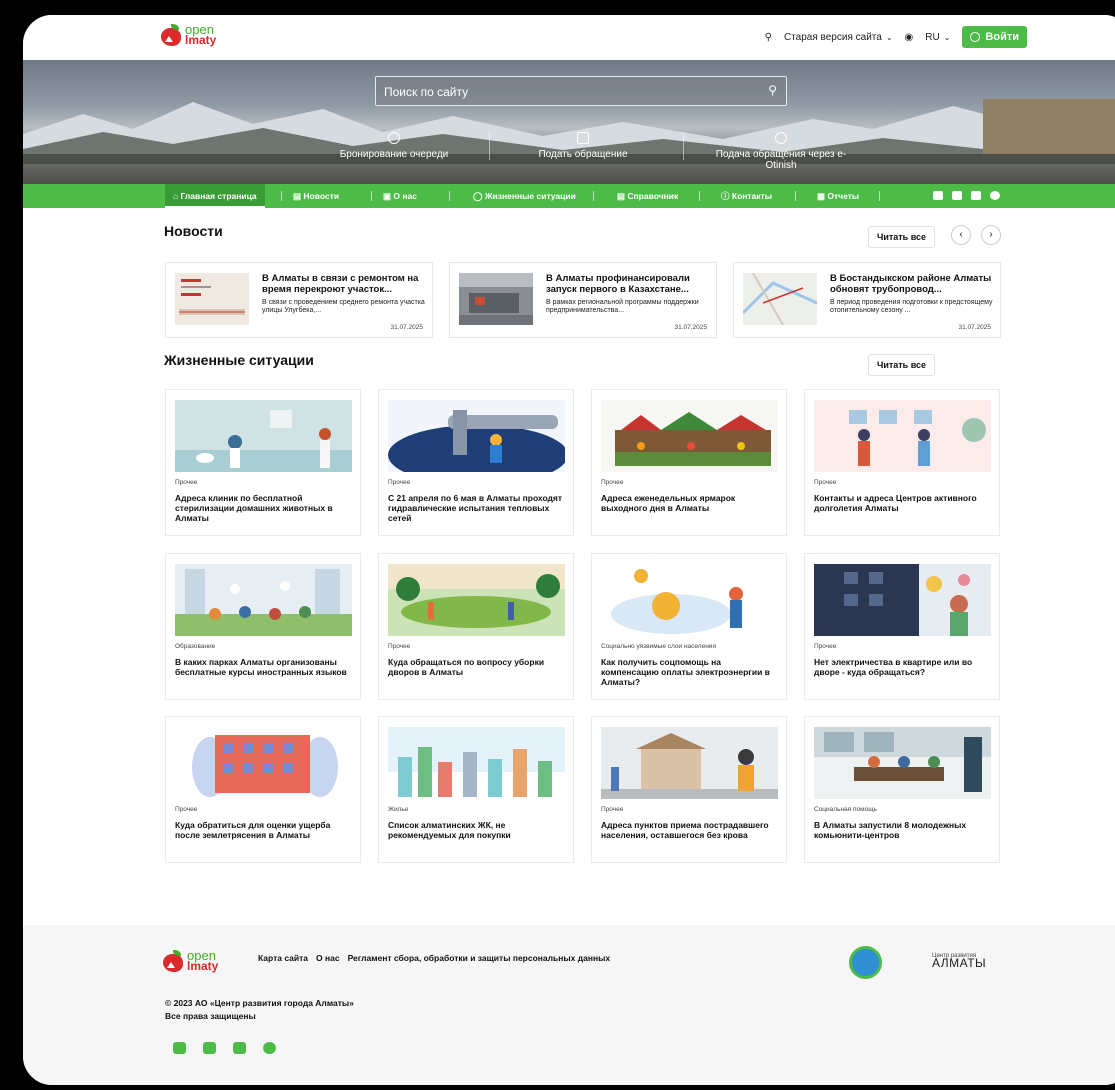 The width and height of the screenshot is (1115, 1090). I want to click on chevron-down-icon: ⌄, so click(889, 37).